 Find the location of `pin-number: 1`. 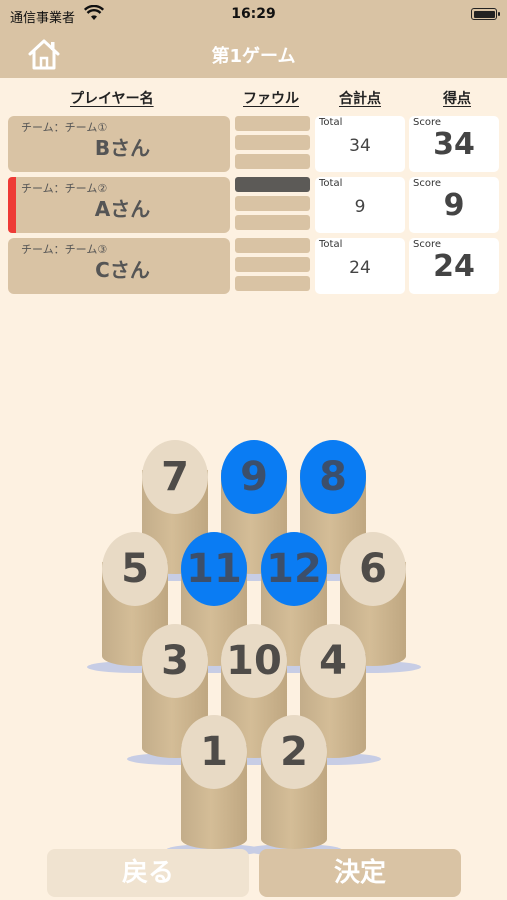

pin-number: 1 is located at coordinates (214, 752).